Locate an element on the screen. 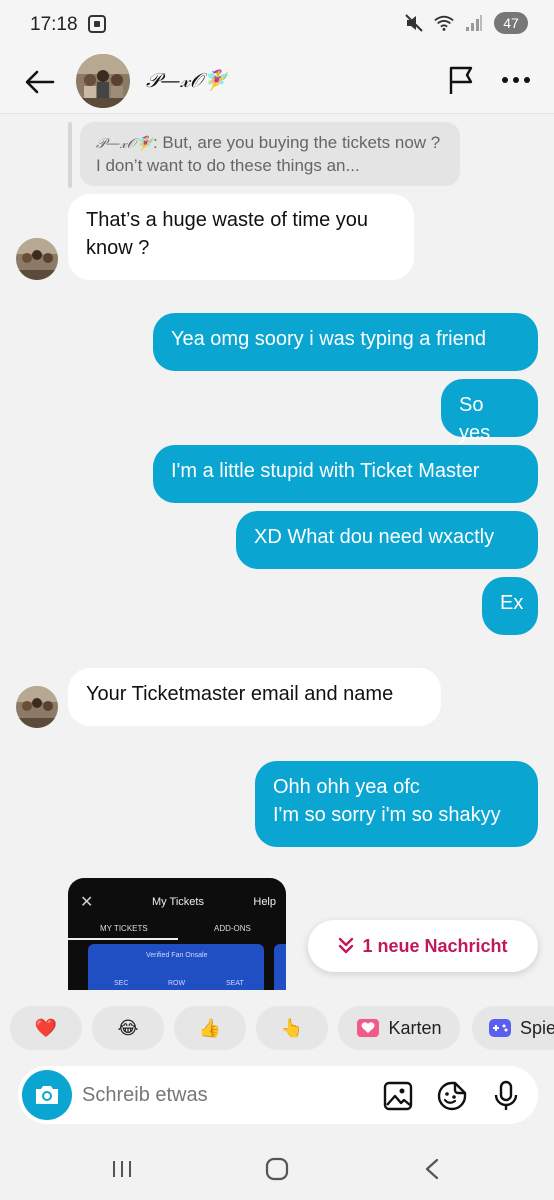 The height and width of the screenshot is (1200, 554). microphone-icon is located at coordinates (506, 1096).